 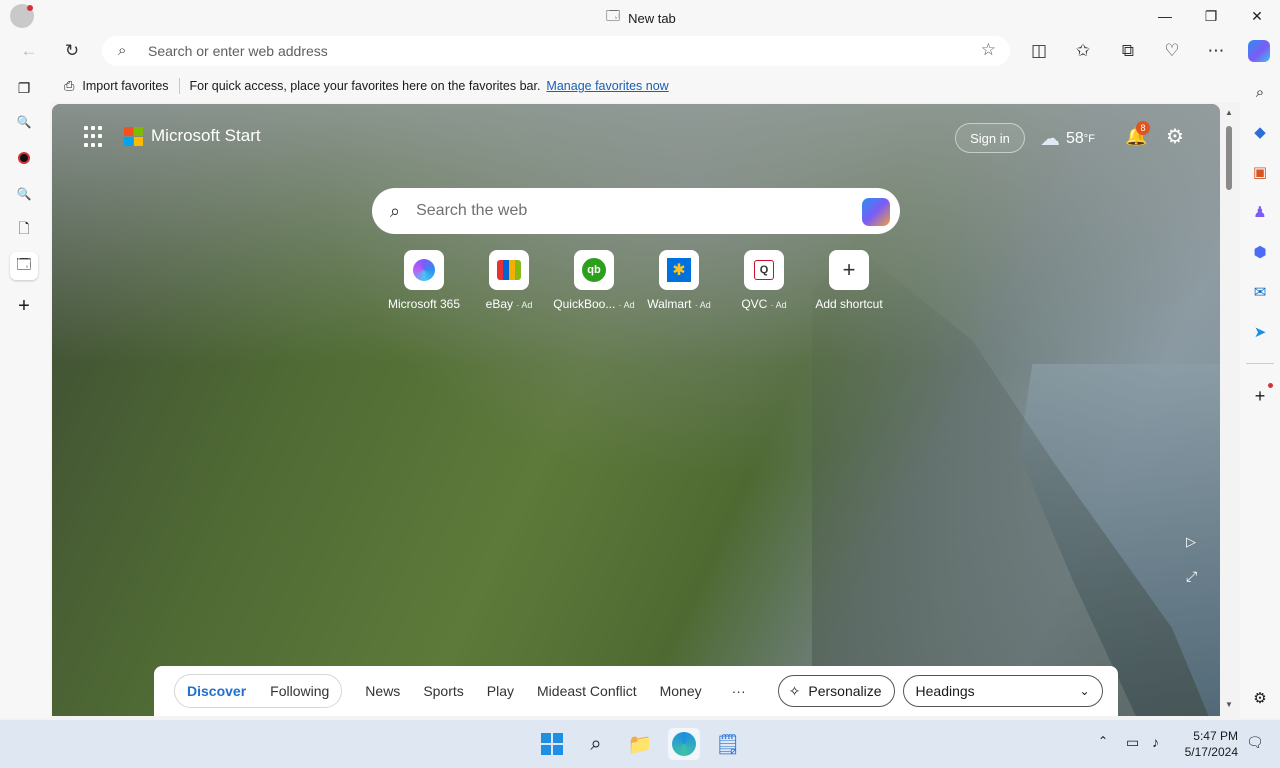 I want to click on shortcut-ebay: eBay · Ad, so click(x=509, y=280).